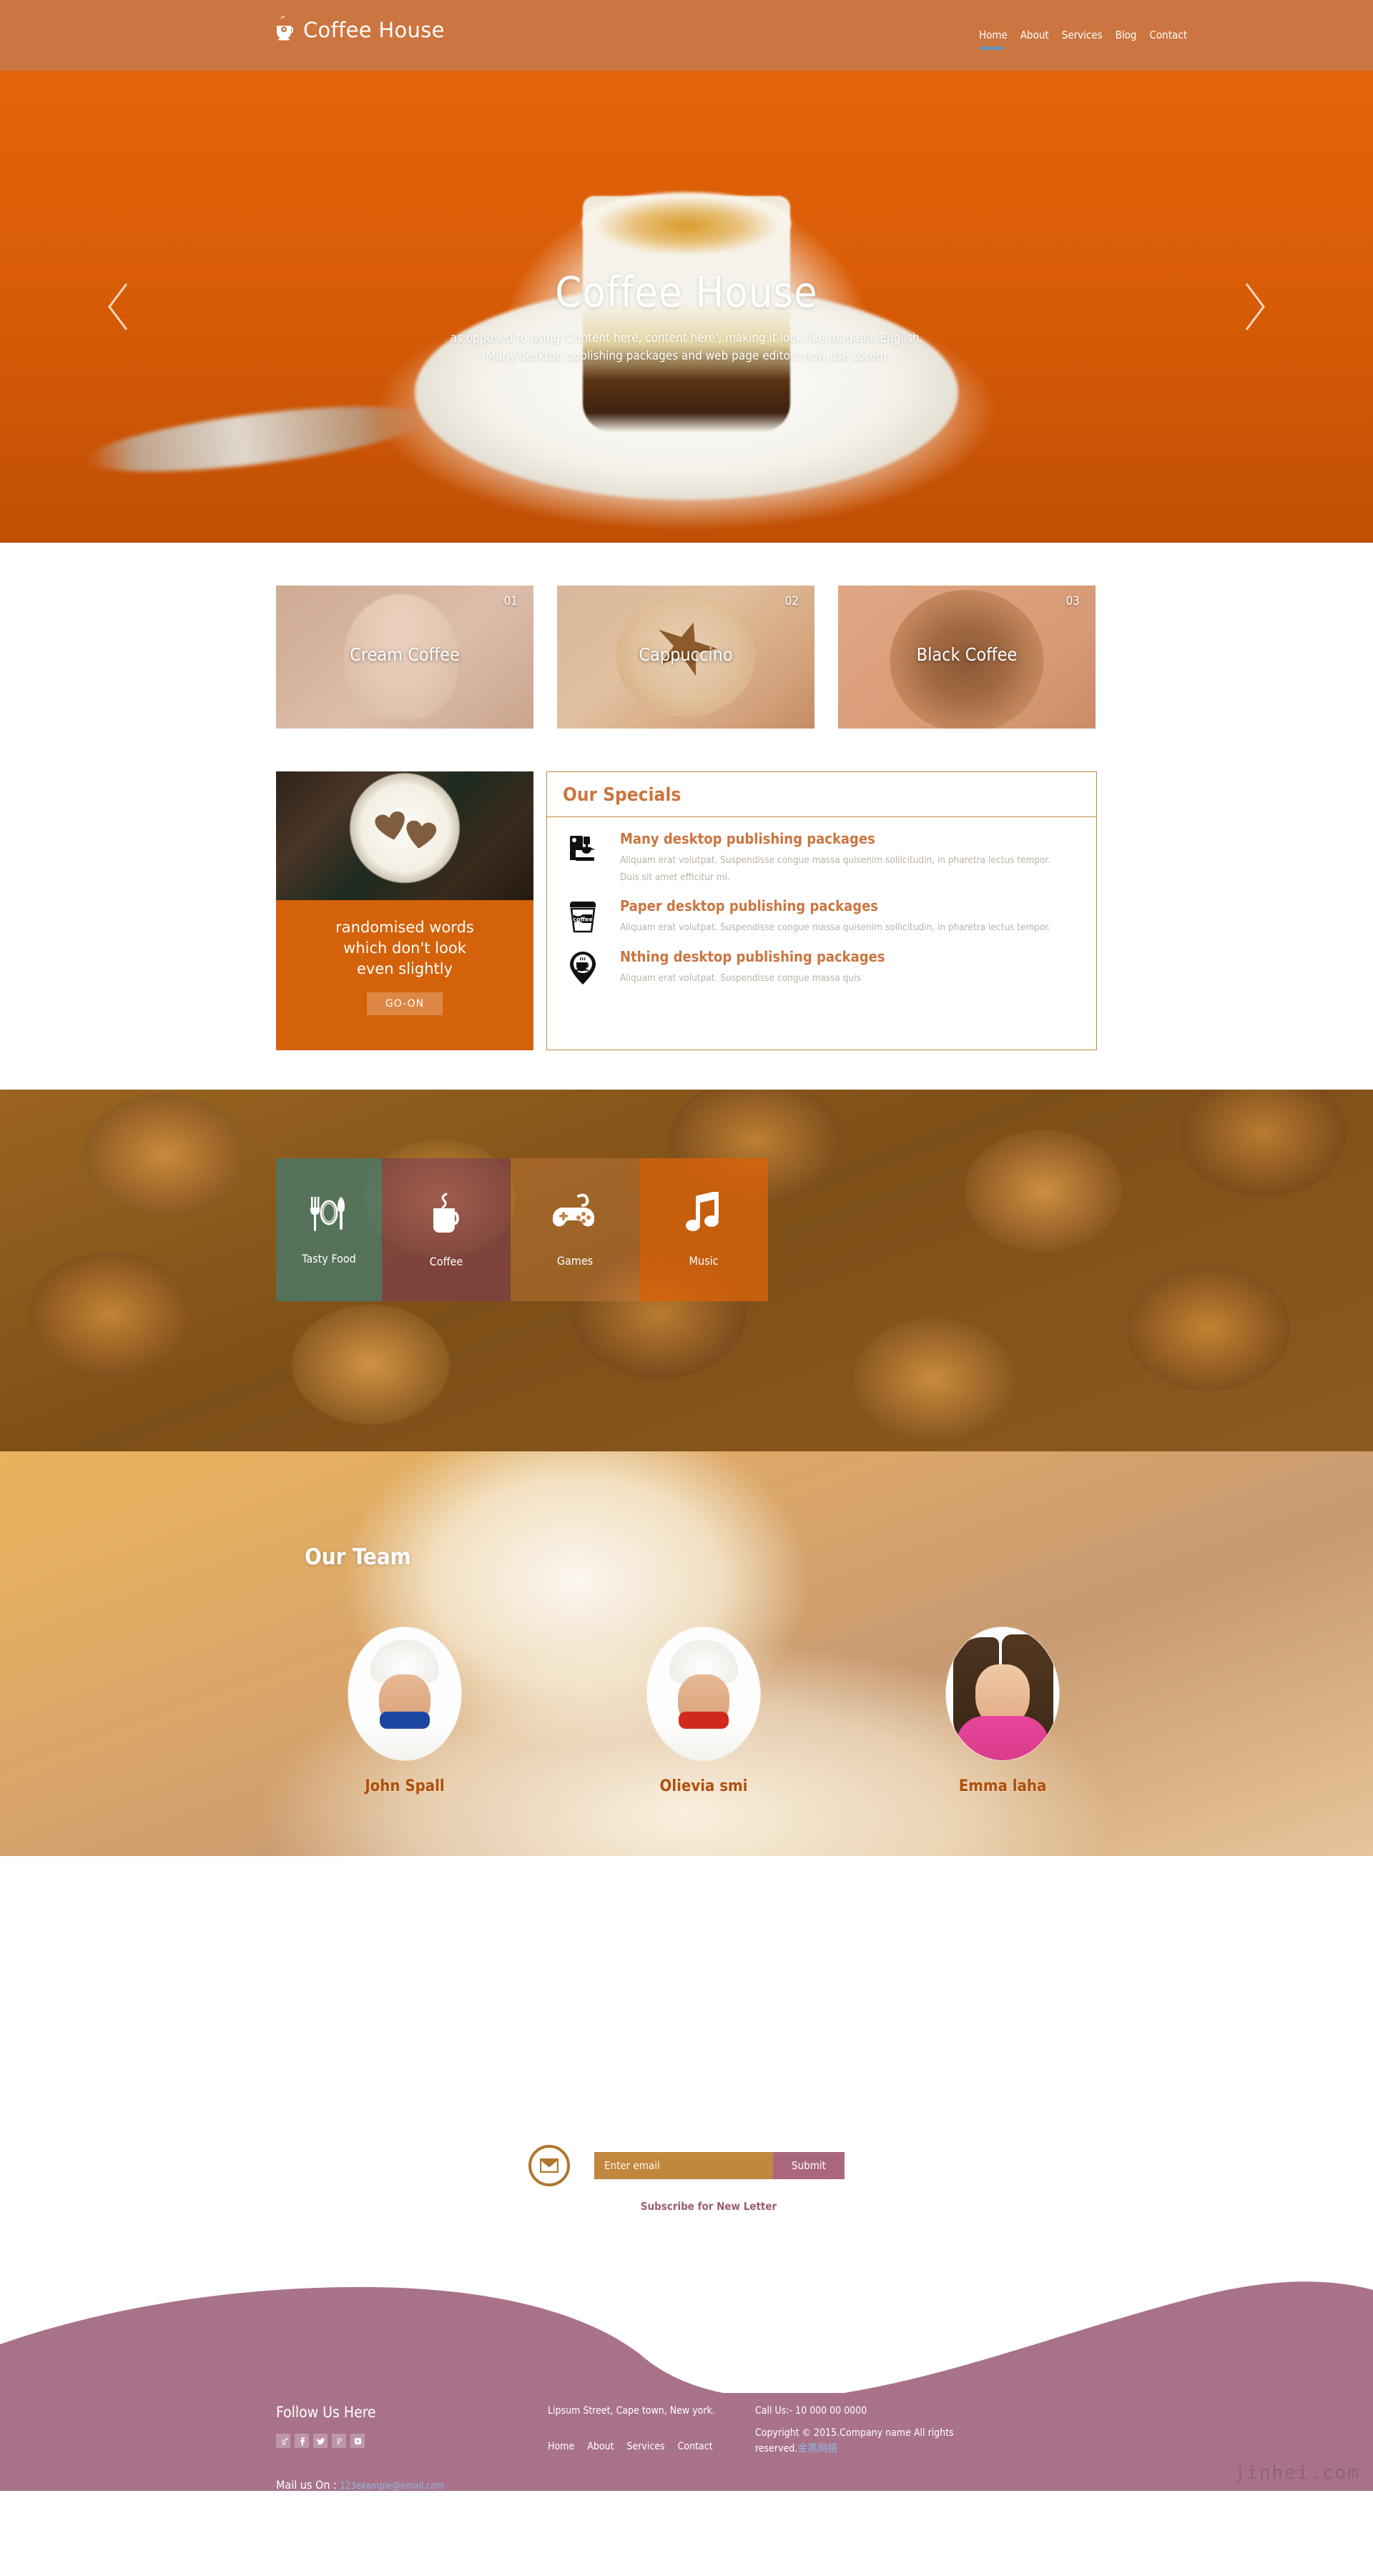  I want to click on chevron-right-icon, so click(1254, 306).